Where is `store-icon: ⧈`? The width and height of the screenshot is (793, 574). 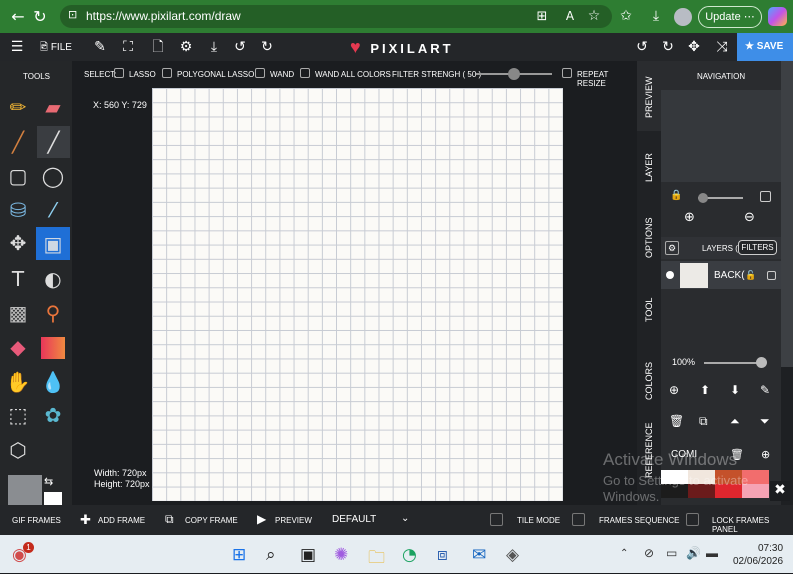
store-icon: ⧈ is located at coordinates (442, 555).